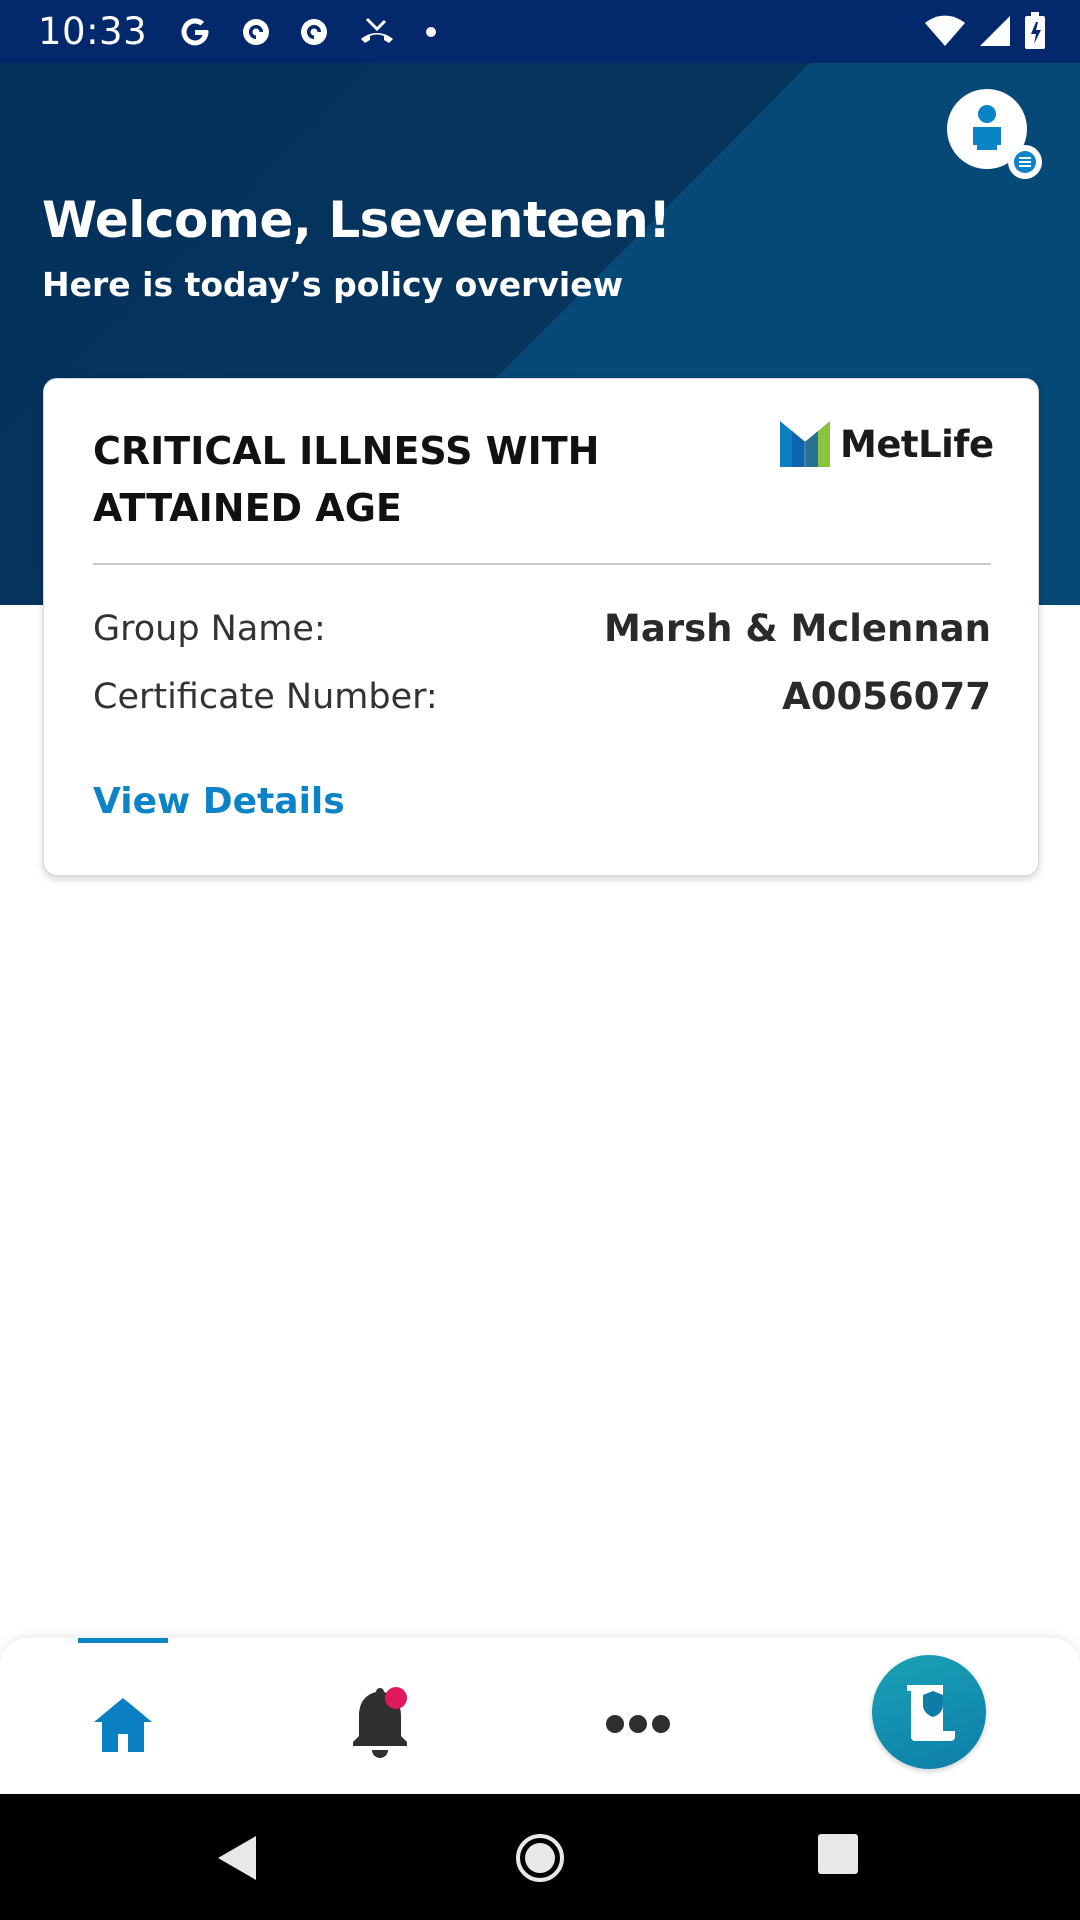 This screenshot has height=1920, width=1080. I want to click on welcome-title: Welcome, Lseventeen!, so click(356, 220).